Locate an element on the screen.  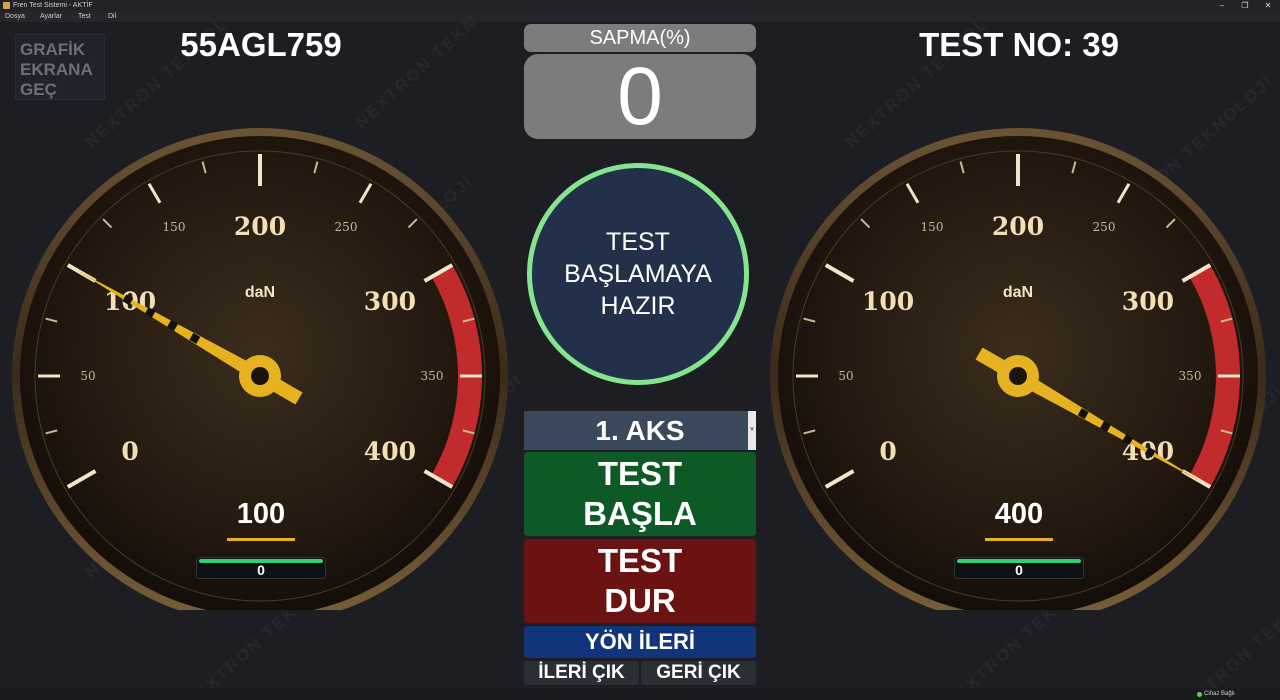
close-icon: ✕ is located at coordinates (1268, 5).